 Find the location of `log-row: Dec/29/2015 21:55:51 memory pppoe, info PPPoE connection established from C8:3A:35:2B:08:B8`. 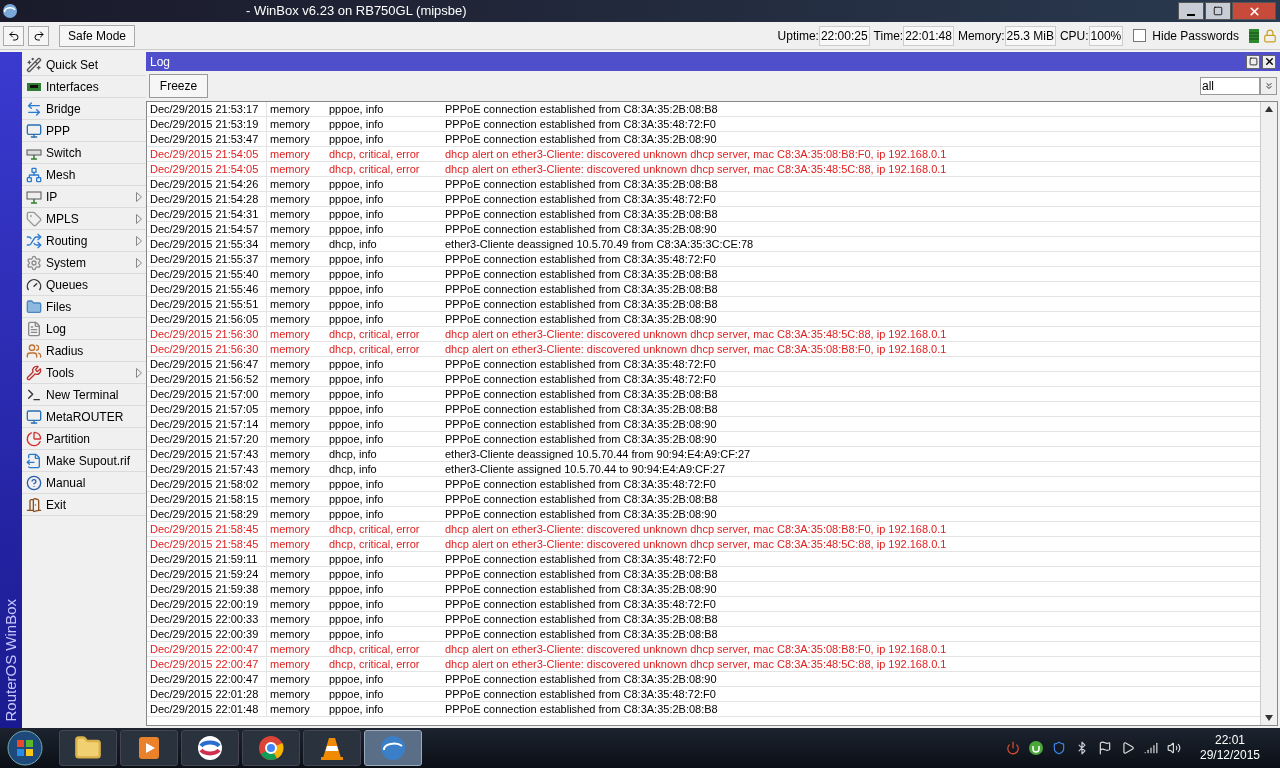

log-row: Dec/29/2015 21:55:51 memory pppoe, info PPPoE connection established from C8:3A:35:2B:08:B8 is located at coordinates (703, 304).